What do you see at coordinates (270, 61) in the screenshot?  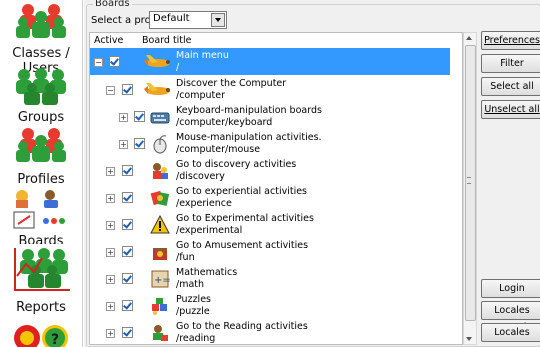 I see `list-item: − Main menu /` at bounding box center [270, 61].